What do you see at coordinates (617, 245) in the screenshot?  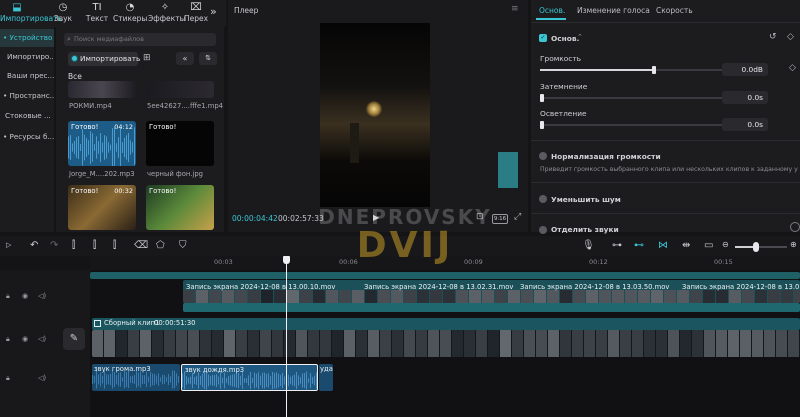 I see `link-icon: ⊶` at bounding box center [617, 245].